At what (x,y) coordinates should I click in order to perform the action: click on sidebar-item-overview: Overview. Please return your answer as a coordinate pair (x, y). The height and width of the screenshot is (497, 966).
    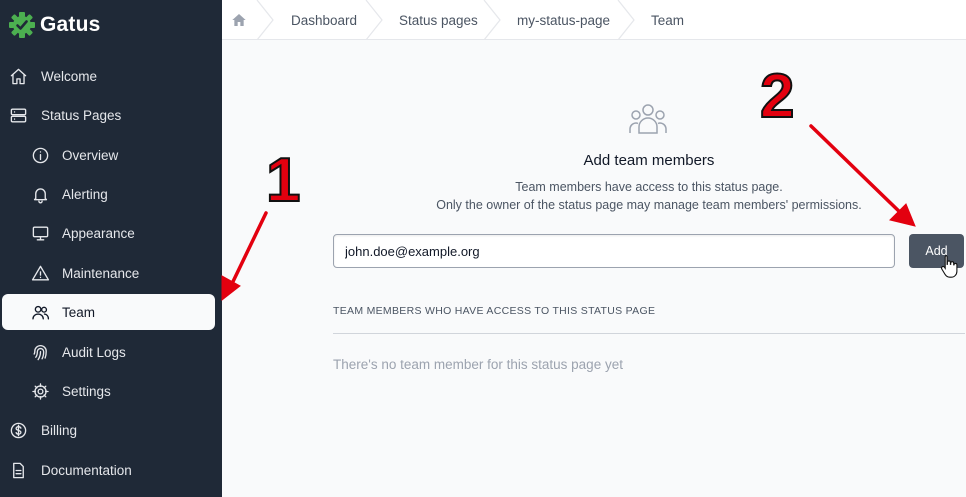
    Looking at the image, I should click on (111, 155).